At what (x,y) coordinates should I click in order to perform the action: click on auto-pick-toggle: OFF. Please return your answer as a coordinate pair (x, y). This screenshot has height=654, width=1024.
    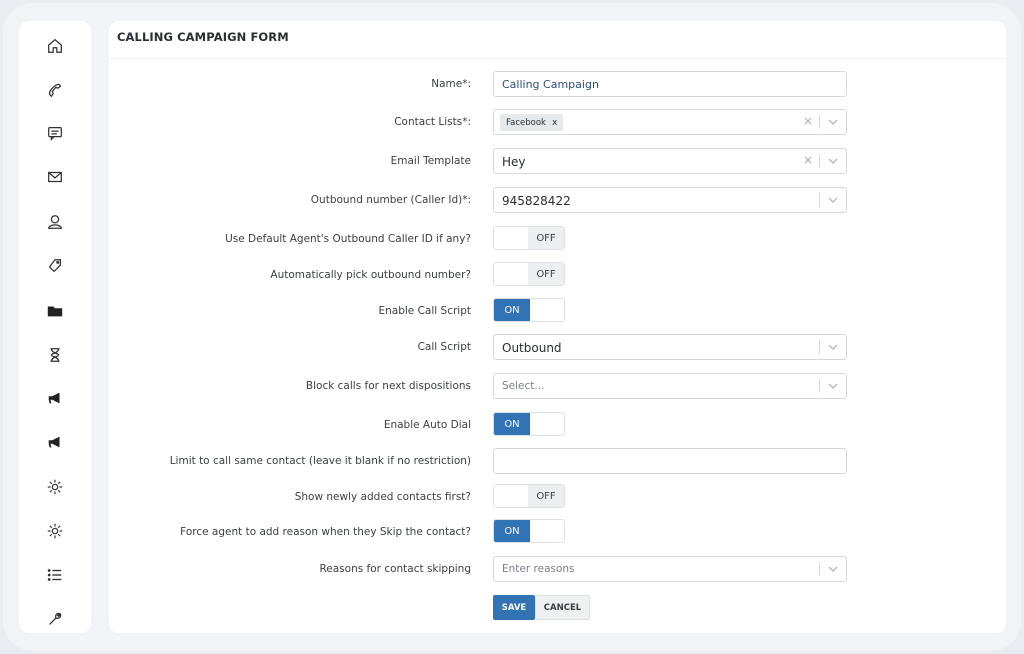
    Looking at the image, I should click on (529, 274).